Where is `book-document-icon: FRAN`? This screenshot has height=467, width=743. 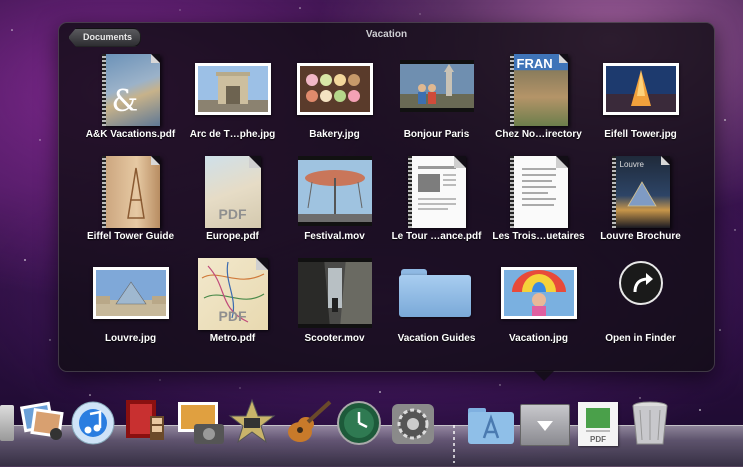 book-document-icon: FRAN is located at coordinates (538, 90).